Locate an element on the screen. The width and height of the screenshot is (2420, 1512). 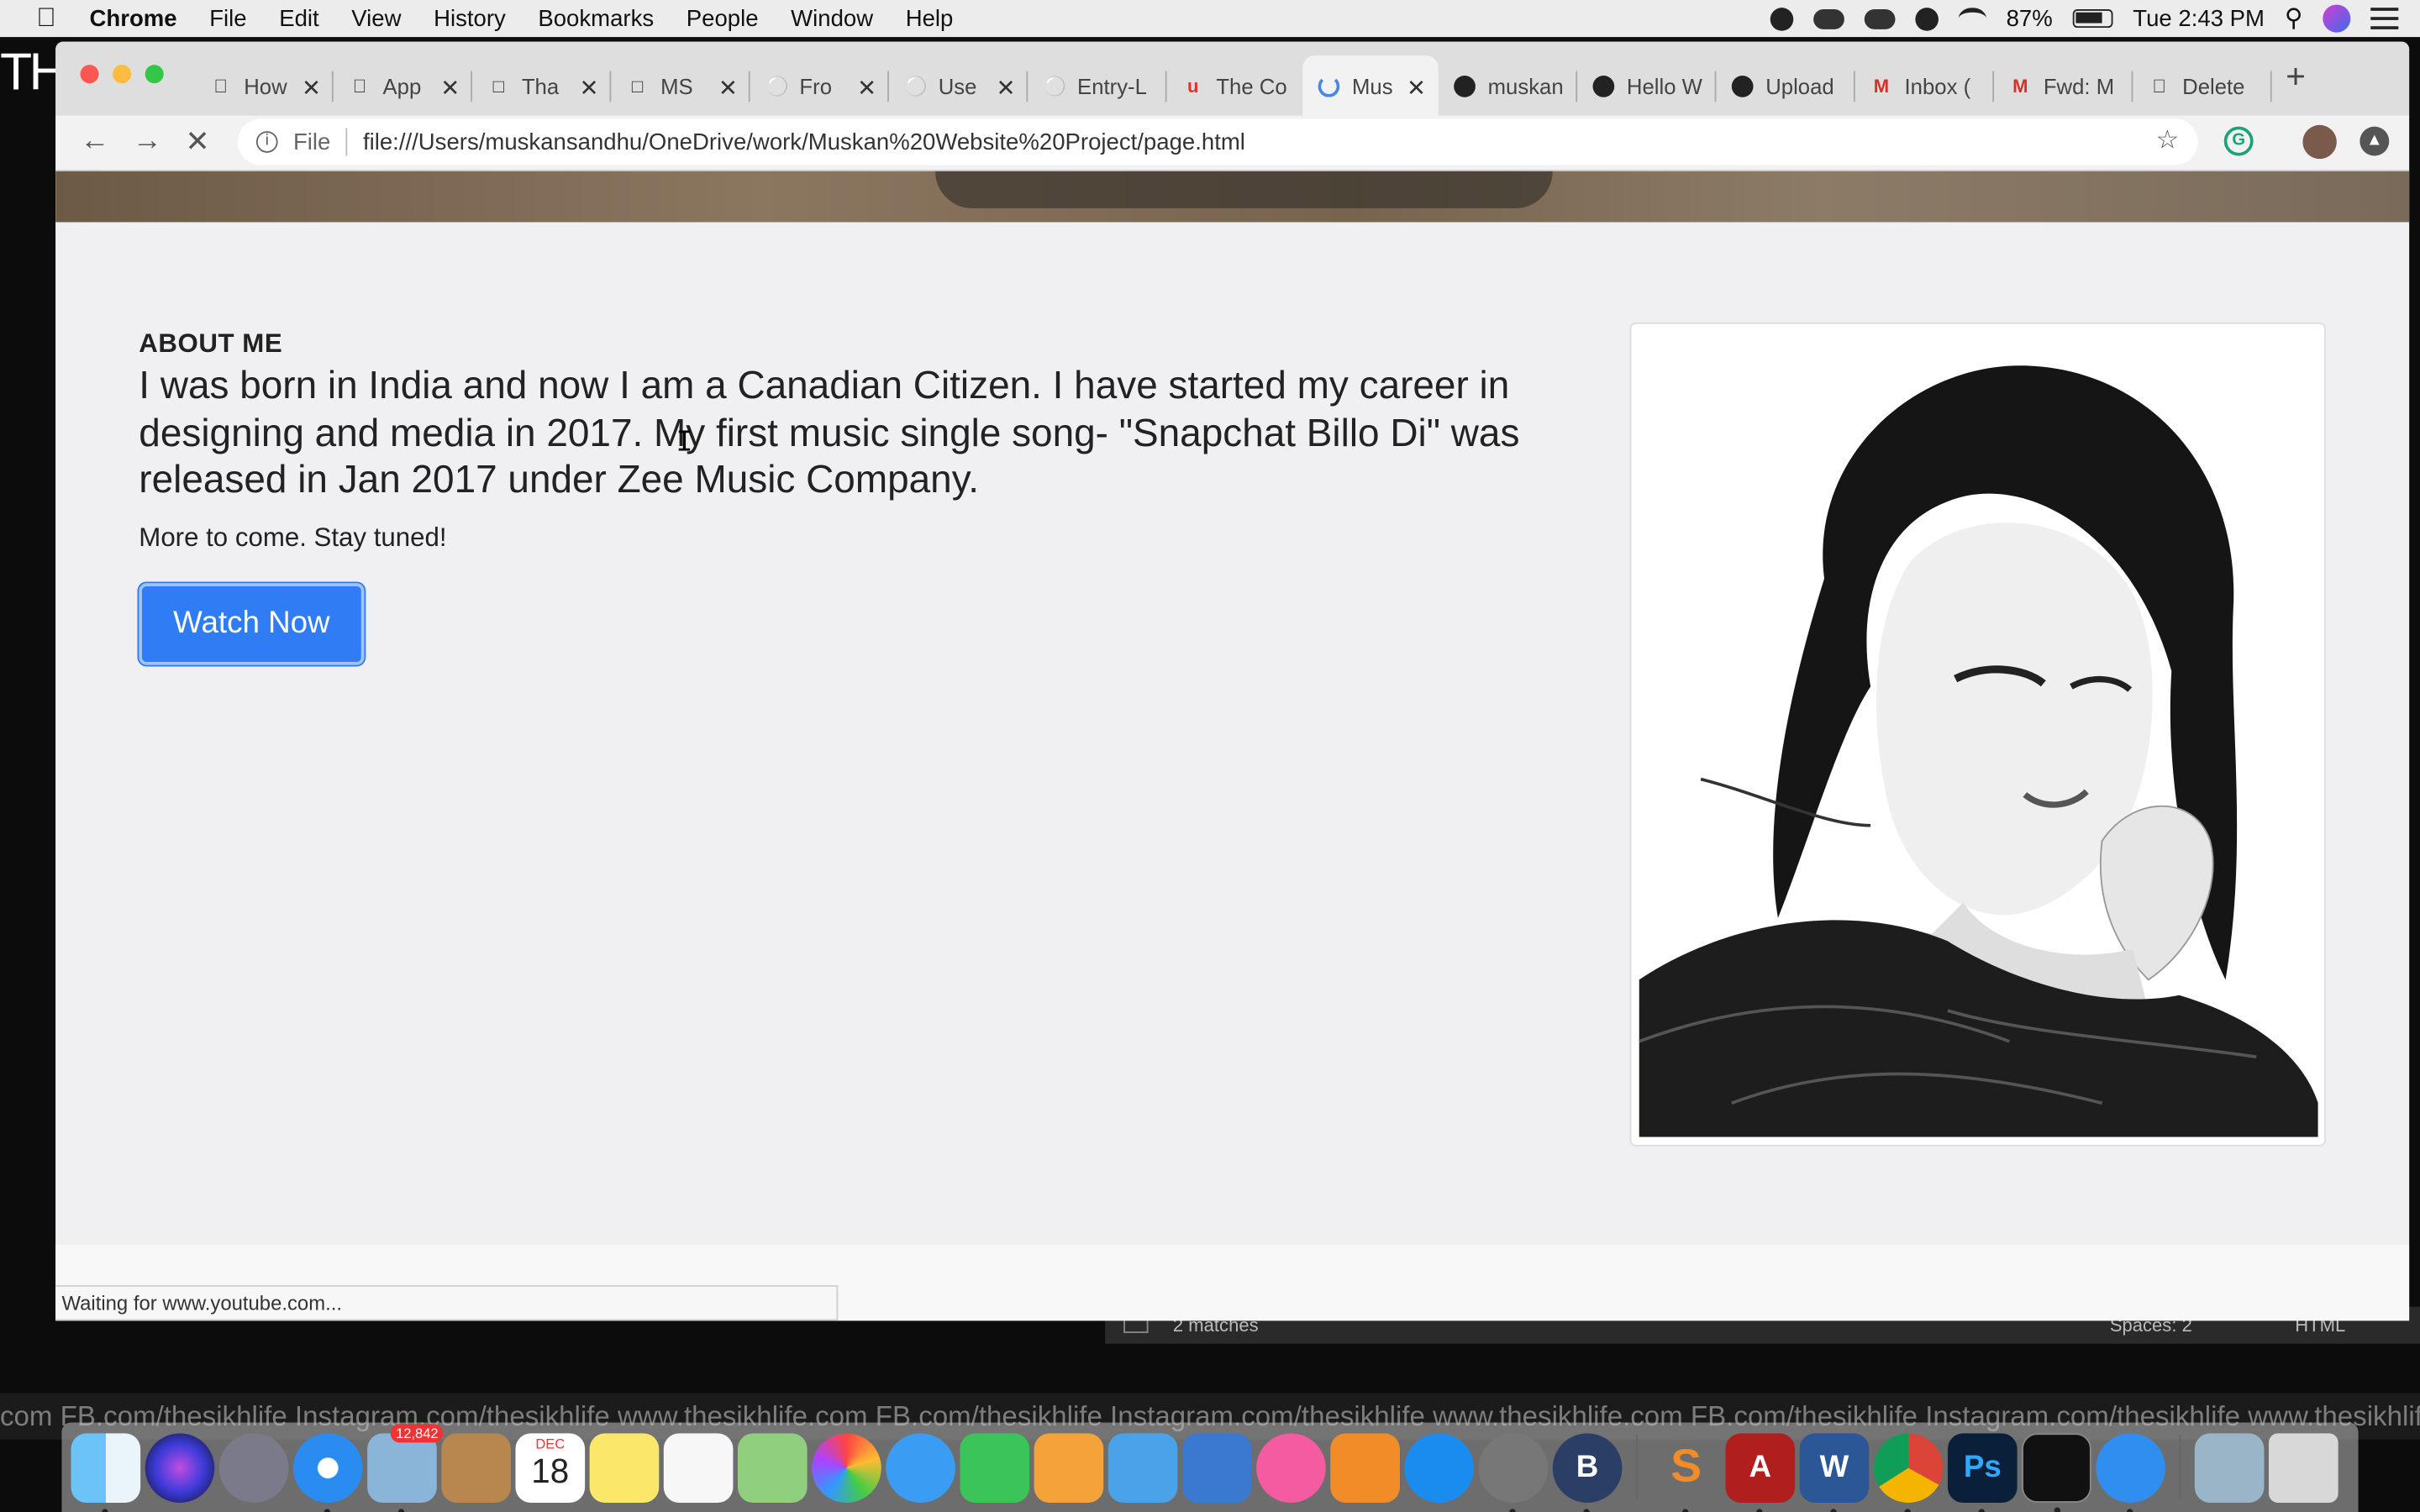
forward-button: → is located at coordinates (147, 142).